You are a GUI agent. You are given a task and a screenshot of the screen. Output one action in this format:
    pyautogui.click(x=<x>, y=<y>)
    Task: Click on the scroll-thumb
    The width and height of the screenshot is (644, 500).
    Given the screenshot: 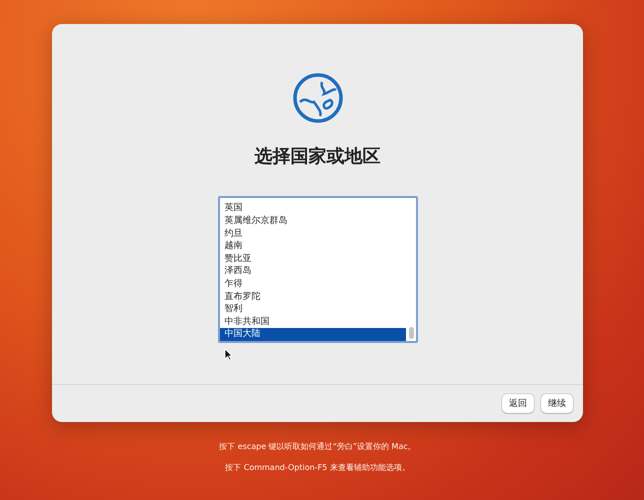 What is the action you would take?
    pyautogui.click(x=411, y=333)
    